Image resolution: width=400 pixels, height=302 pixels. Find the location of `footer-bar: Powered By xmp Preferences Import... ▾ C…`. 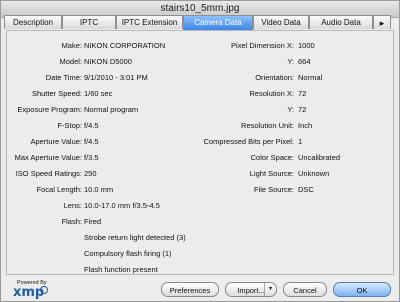

footer-bar: Powered By xmp Preferences Import... ▾ C… is located at coordinates (200, 289).